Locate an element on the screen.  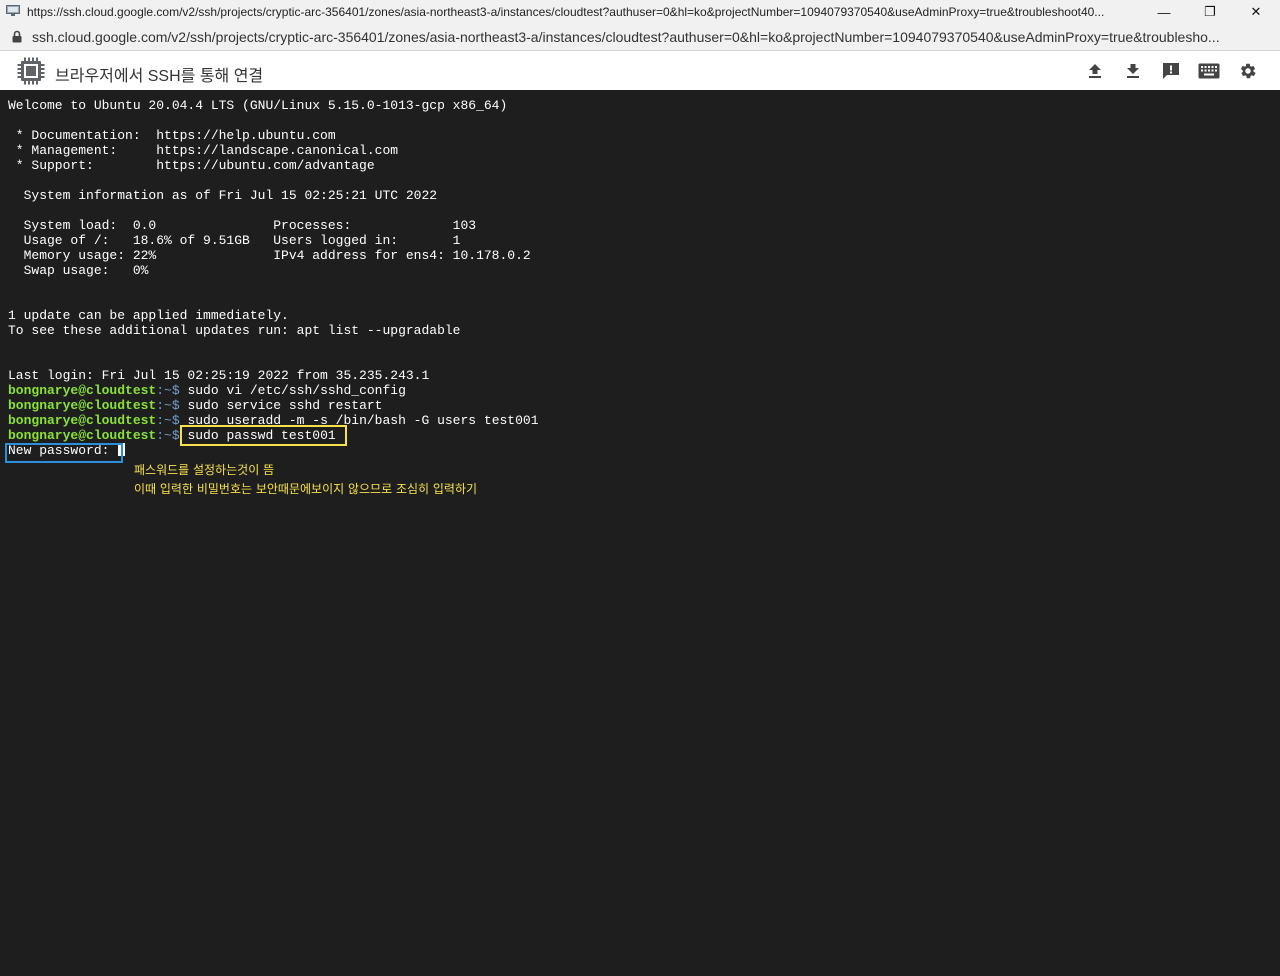
maximize-button: ❐ is located at coordinates (1210, 12).